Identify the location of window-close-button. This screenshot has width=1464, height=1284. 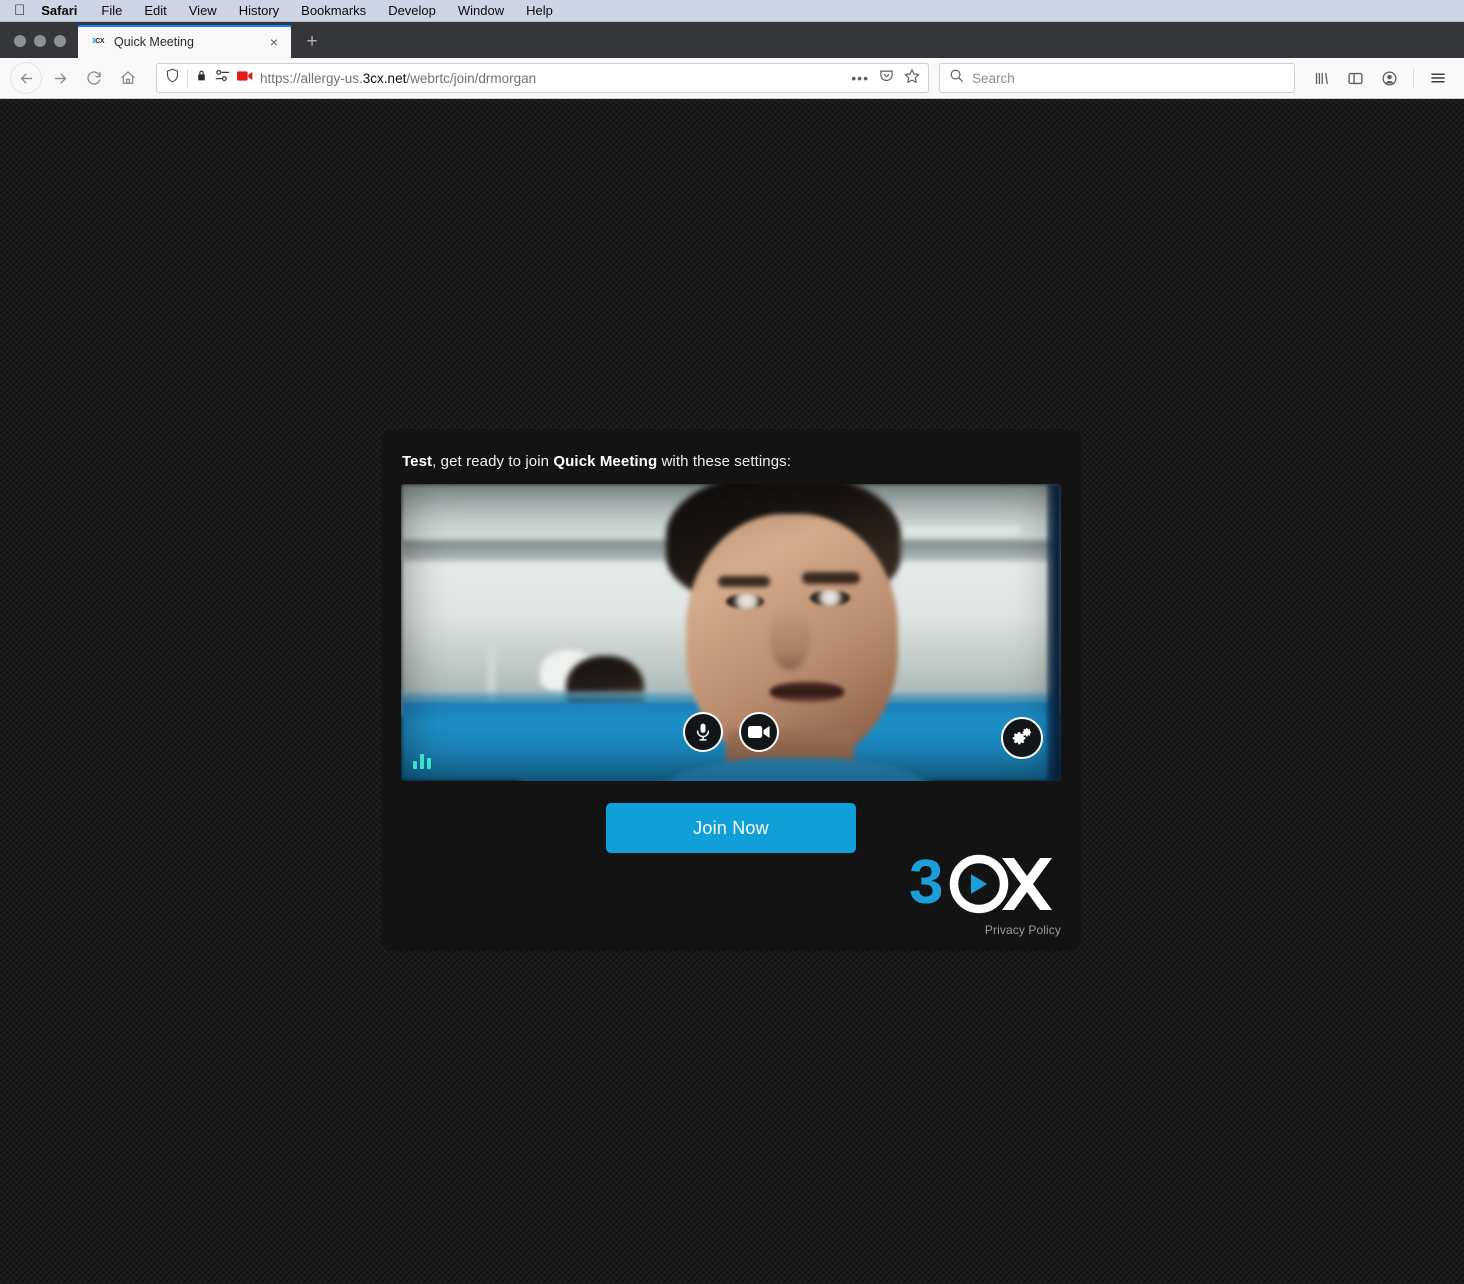
(20, 41).